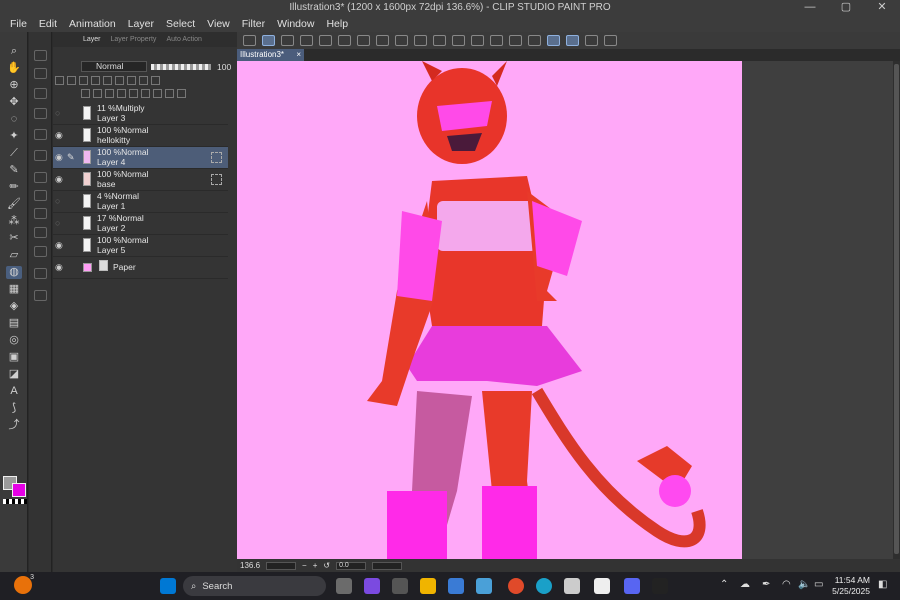 This screenshot has width=900, height=600. Describe the element at coordinates (270, 55) in the screenshot. I see `document-tab: Illustration3* ×` at that location.